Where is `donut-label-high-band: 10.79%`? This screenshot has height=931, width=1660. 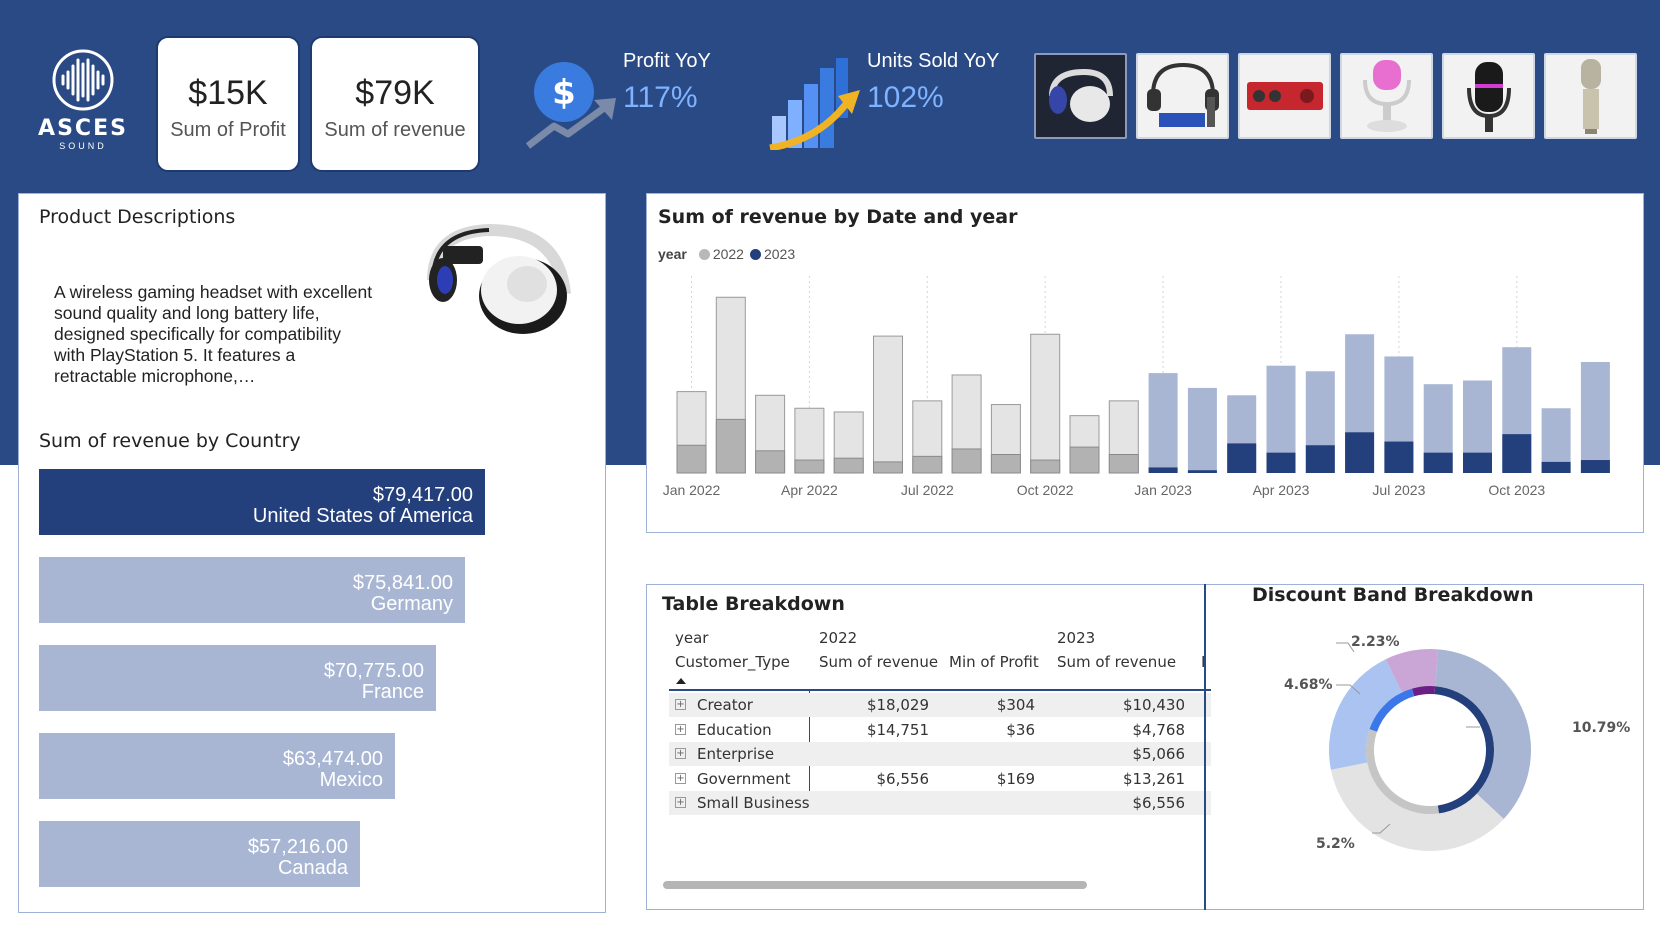
donut-label-high-band: 10.79% is located at coordinates (1601, 728).